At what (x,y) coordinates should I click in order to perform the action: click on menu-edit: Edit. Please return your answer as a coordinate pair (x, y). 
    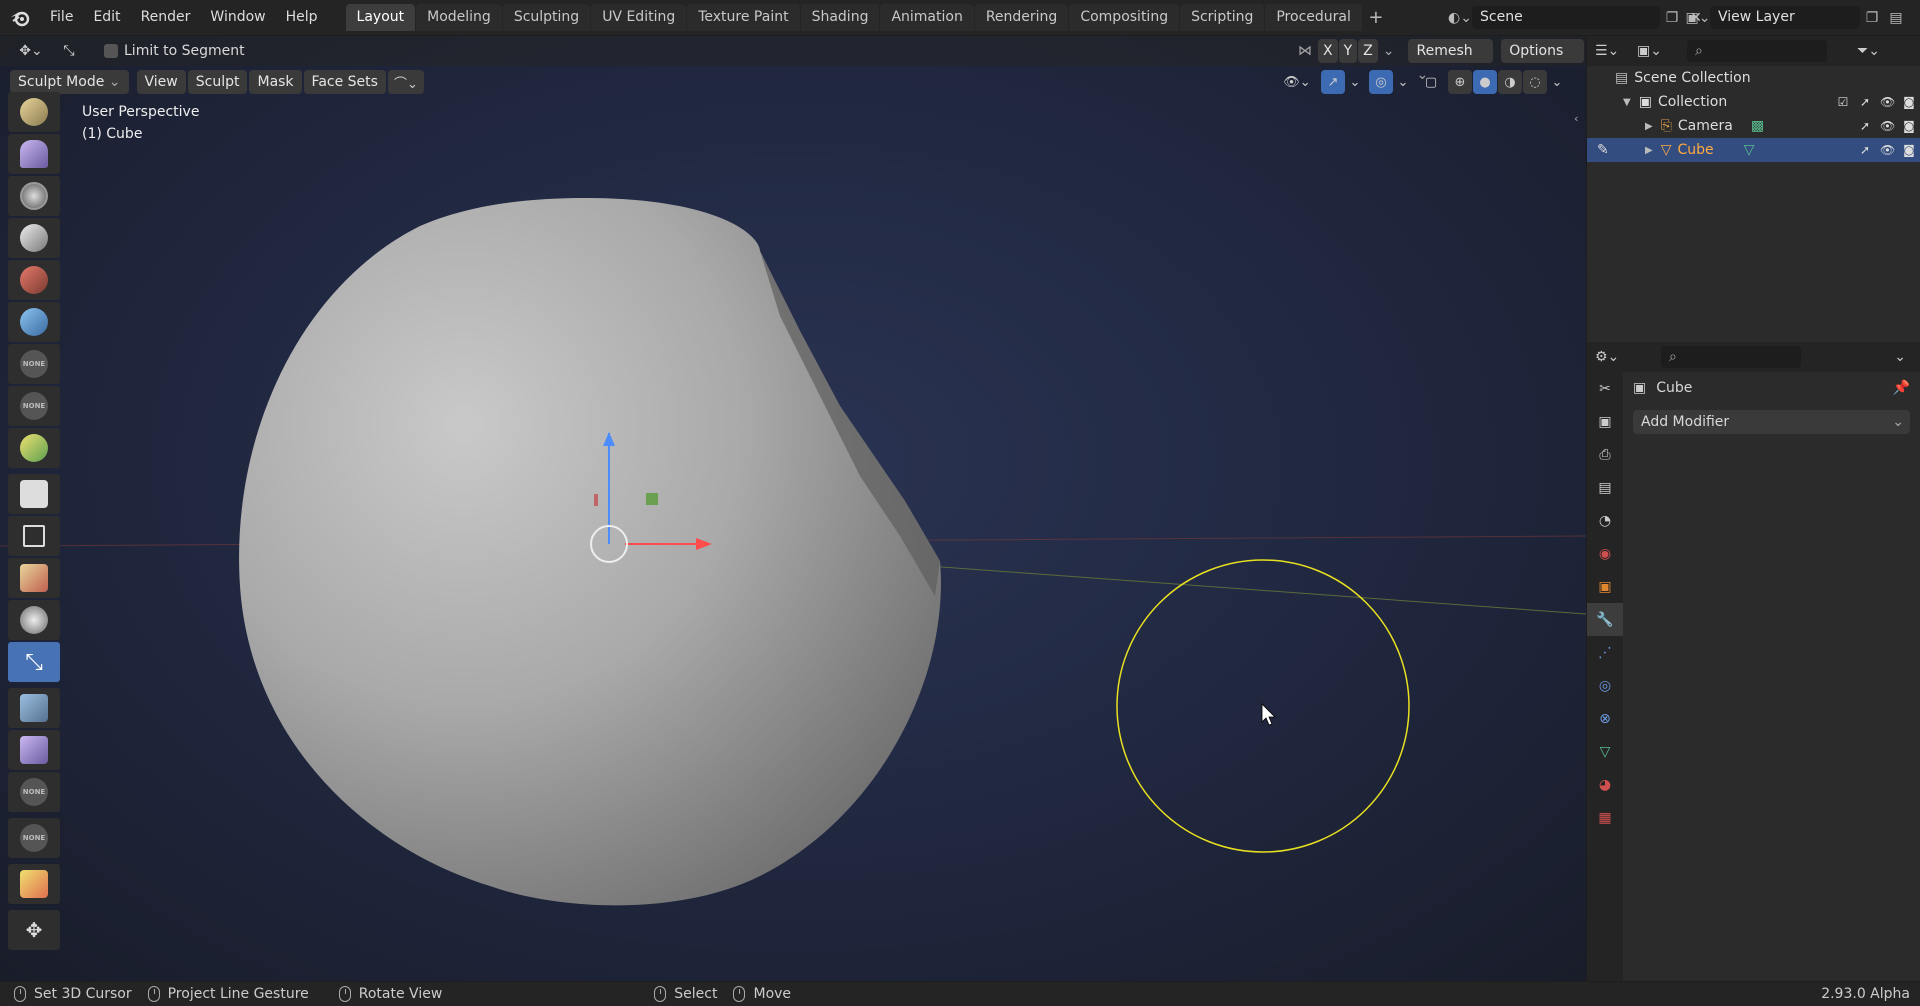
    Looking at the image, I should click on (106, 17).